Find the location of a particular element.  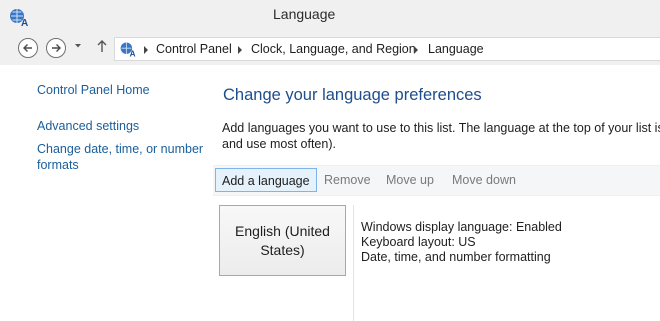

language-item-english: English (United States) is located at coordinates (282, 240).